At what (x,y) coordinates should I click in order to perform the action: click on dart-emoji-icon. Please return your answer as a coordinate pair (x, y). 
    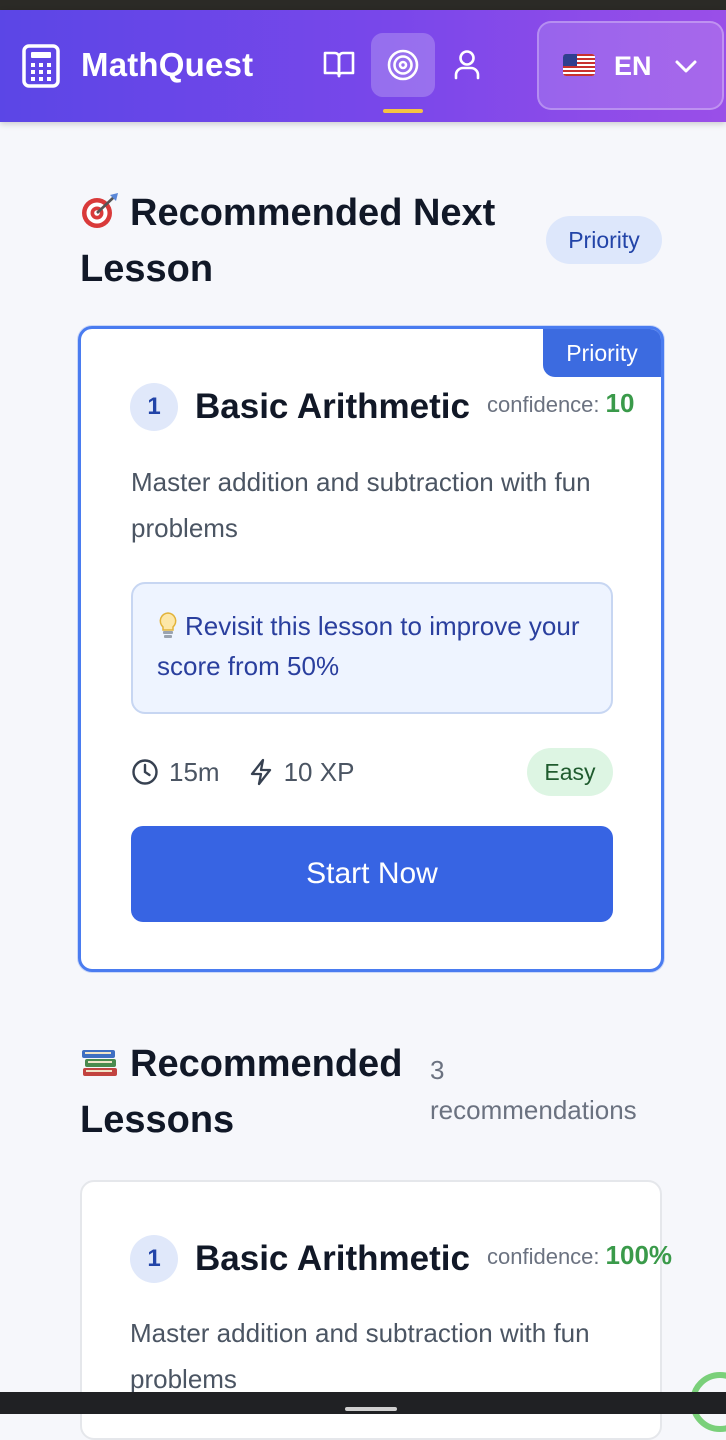
    Looking at the image, I should click on (100, 210).